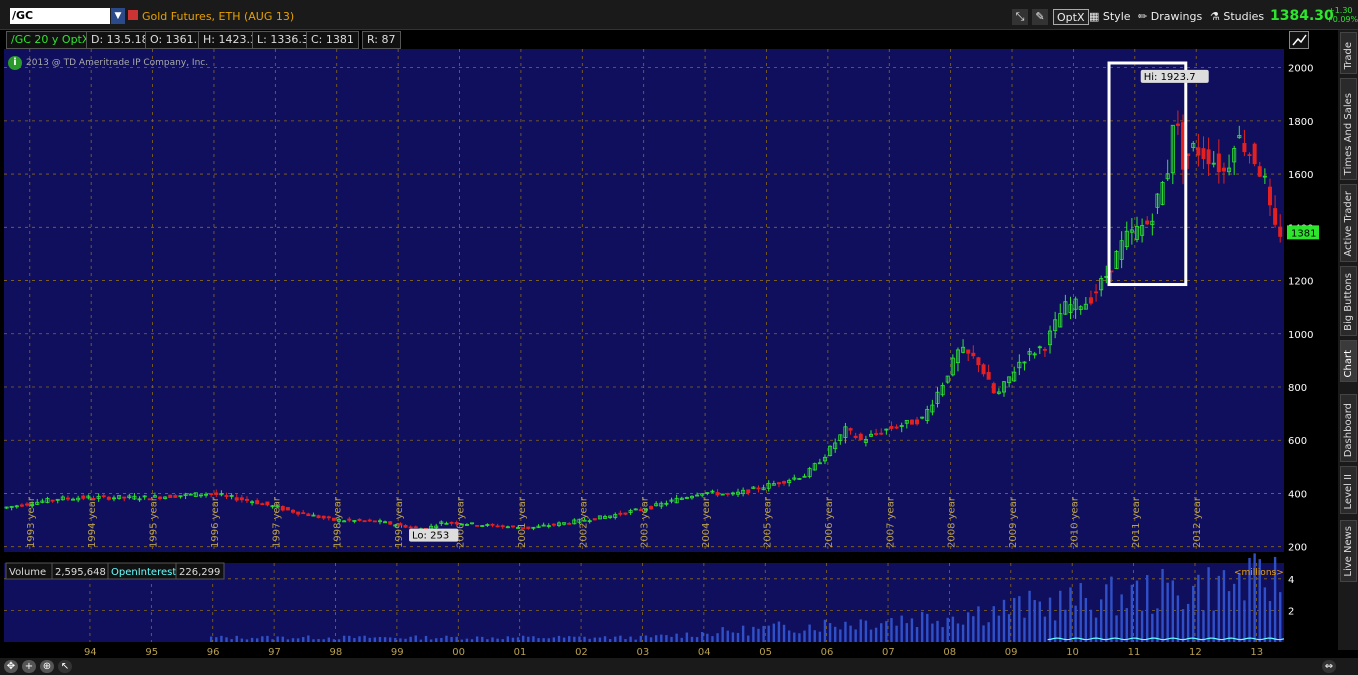  What do you see at coordinates (1134, 652) in the screenshot?
I see `vol-x-tick-label: 11` at bounding box center [1134, 652].